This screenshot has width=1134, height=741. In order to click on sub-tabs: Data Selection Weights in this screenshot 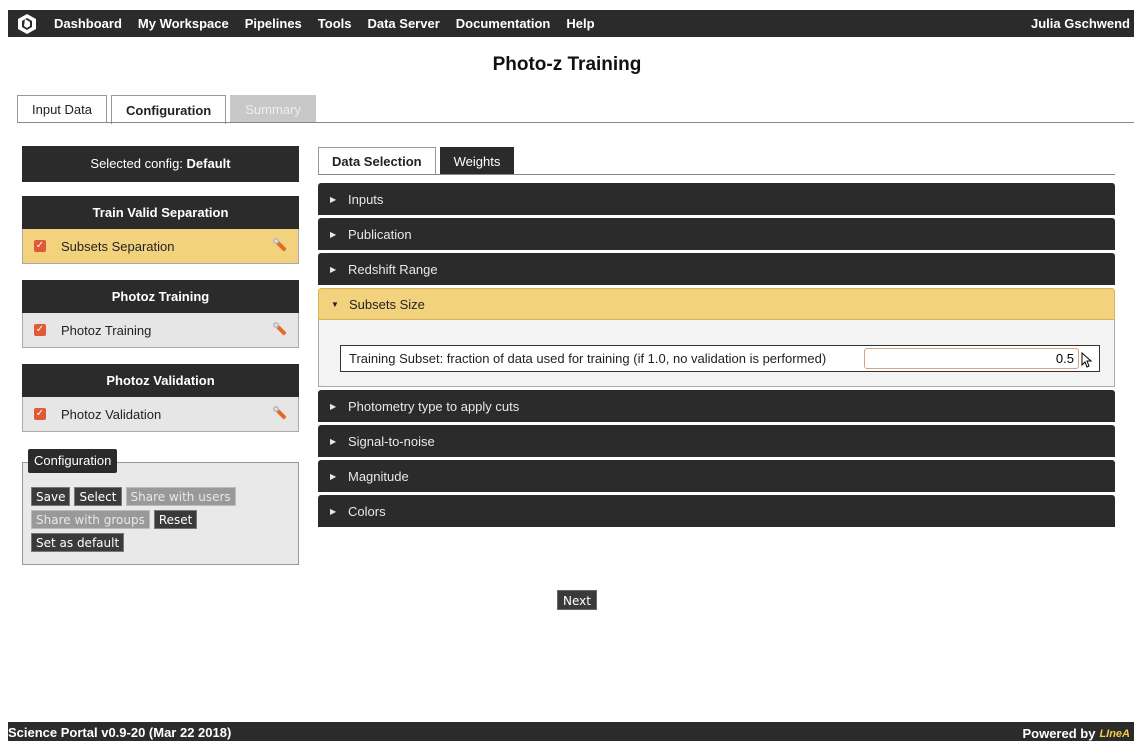, I will do `click(418, 160)`.